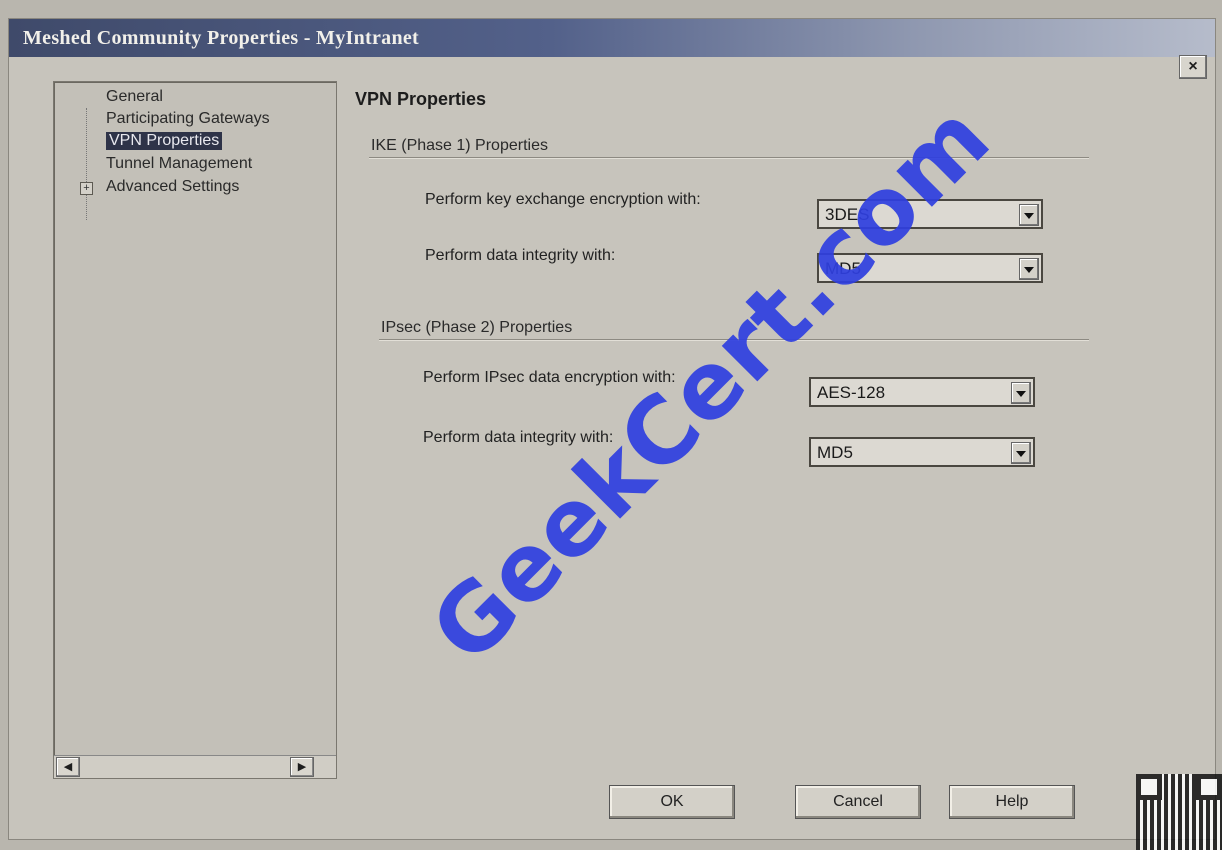 The image size is (1222, 850). I want to click on expand-icon: +, so click(86, 188).